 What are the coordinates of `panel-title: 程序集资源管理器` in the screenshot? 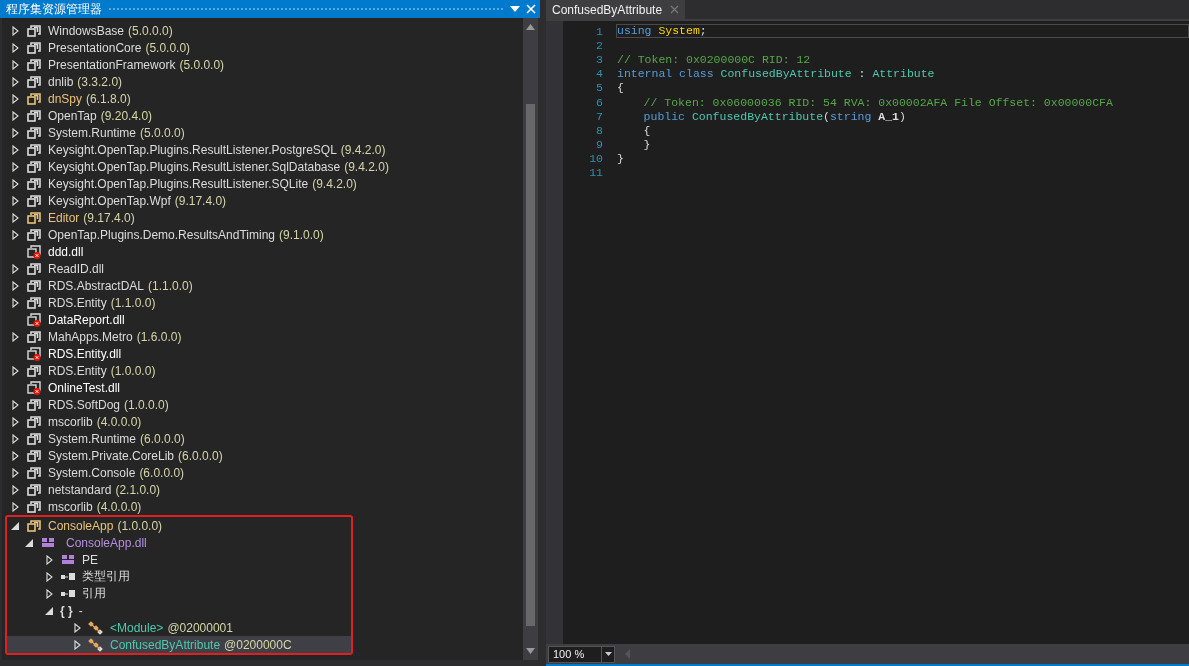 It's located at (54, 9).